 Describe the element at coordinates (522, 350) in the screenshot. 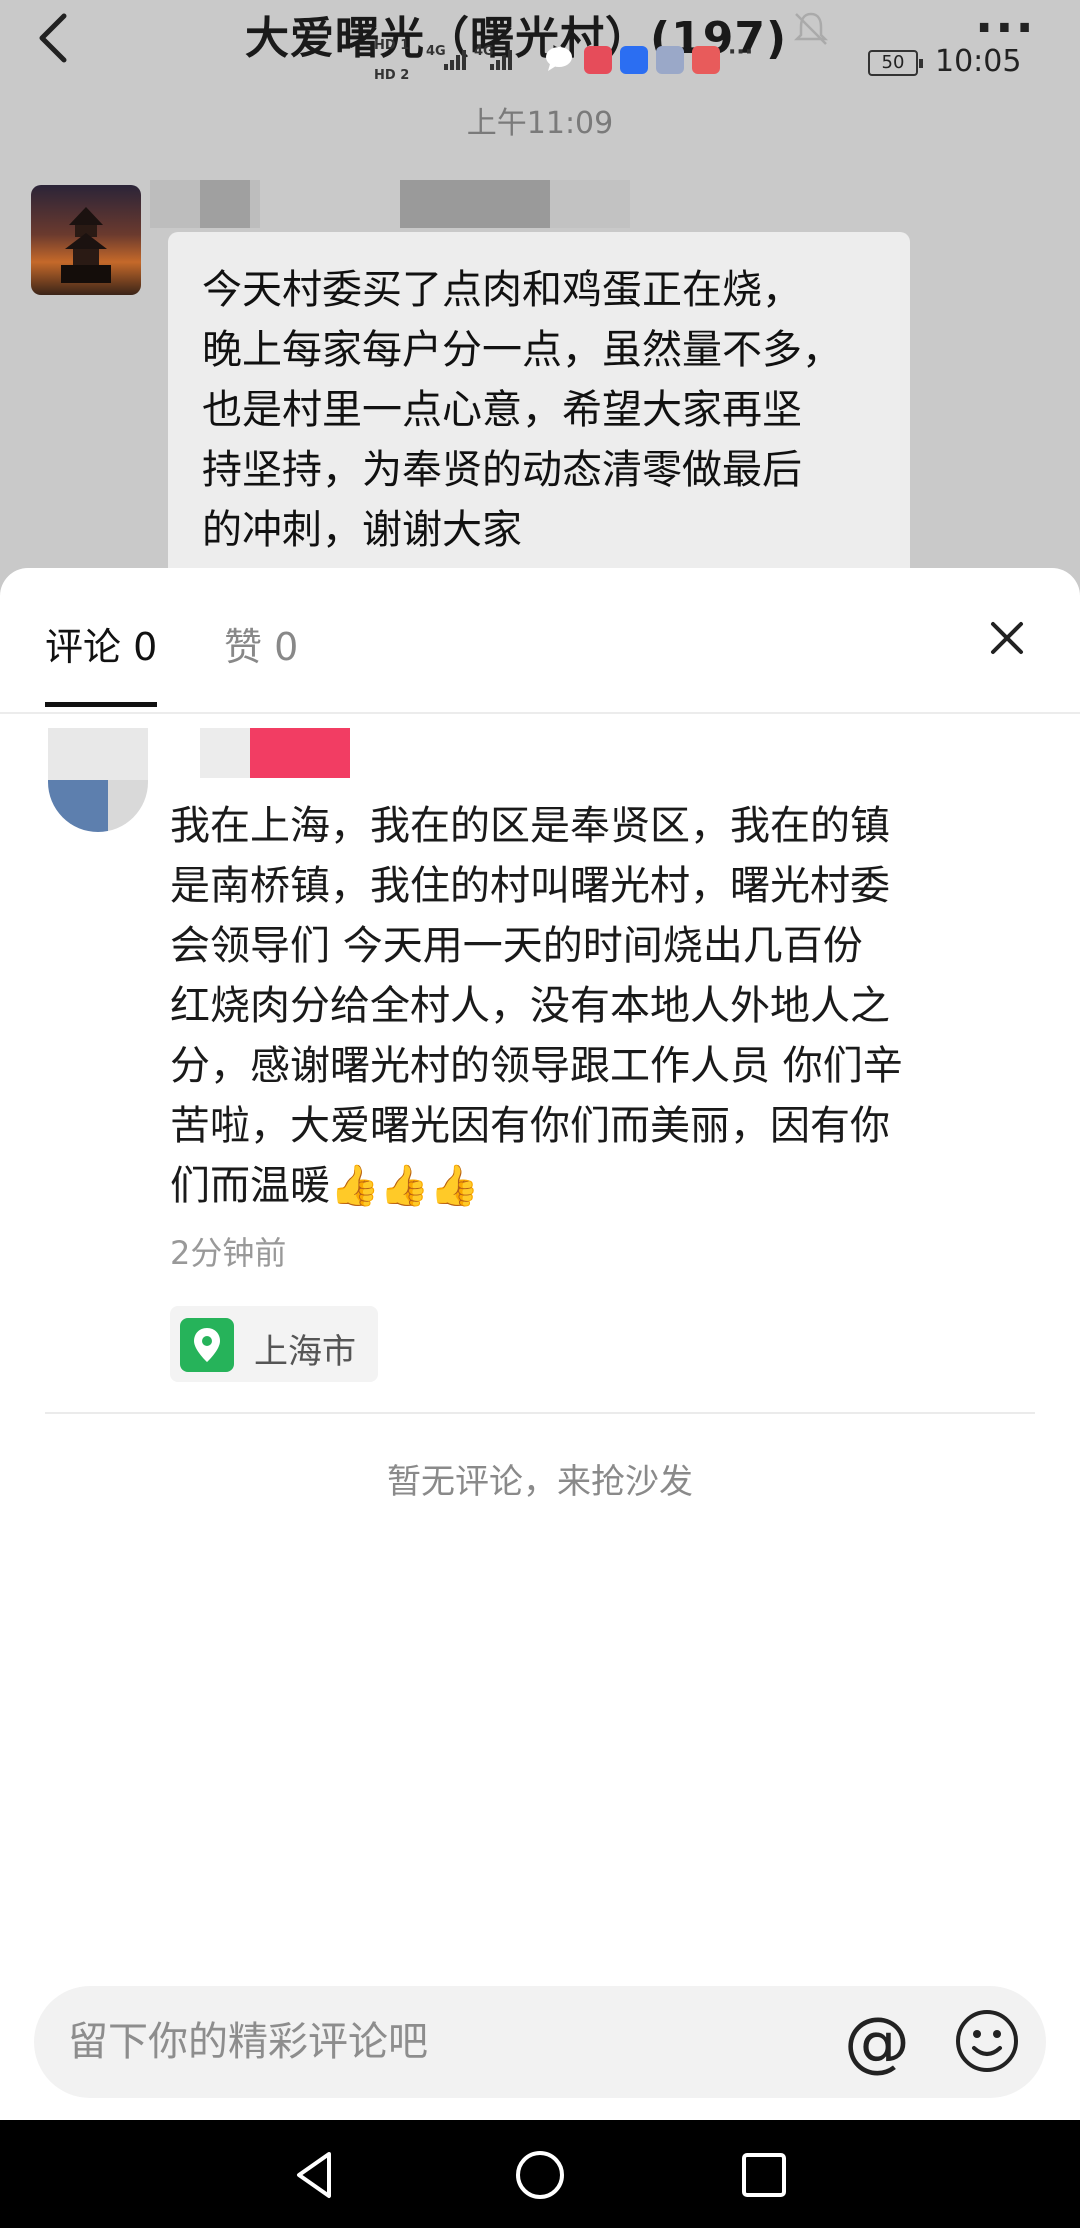

I see `message-line: 晚上每家每户分一点，虽然量不多，` at that location.